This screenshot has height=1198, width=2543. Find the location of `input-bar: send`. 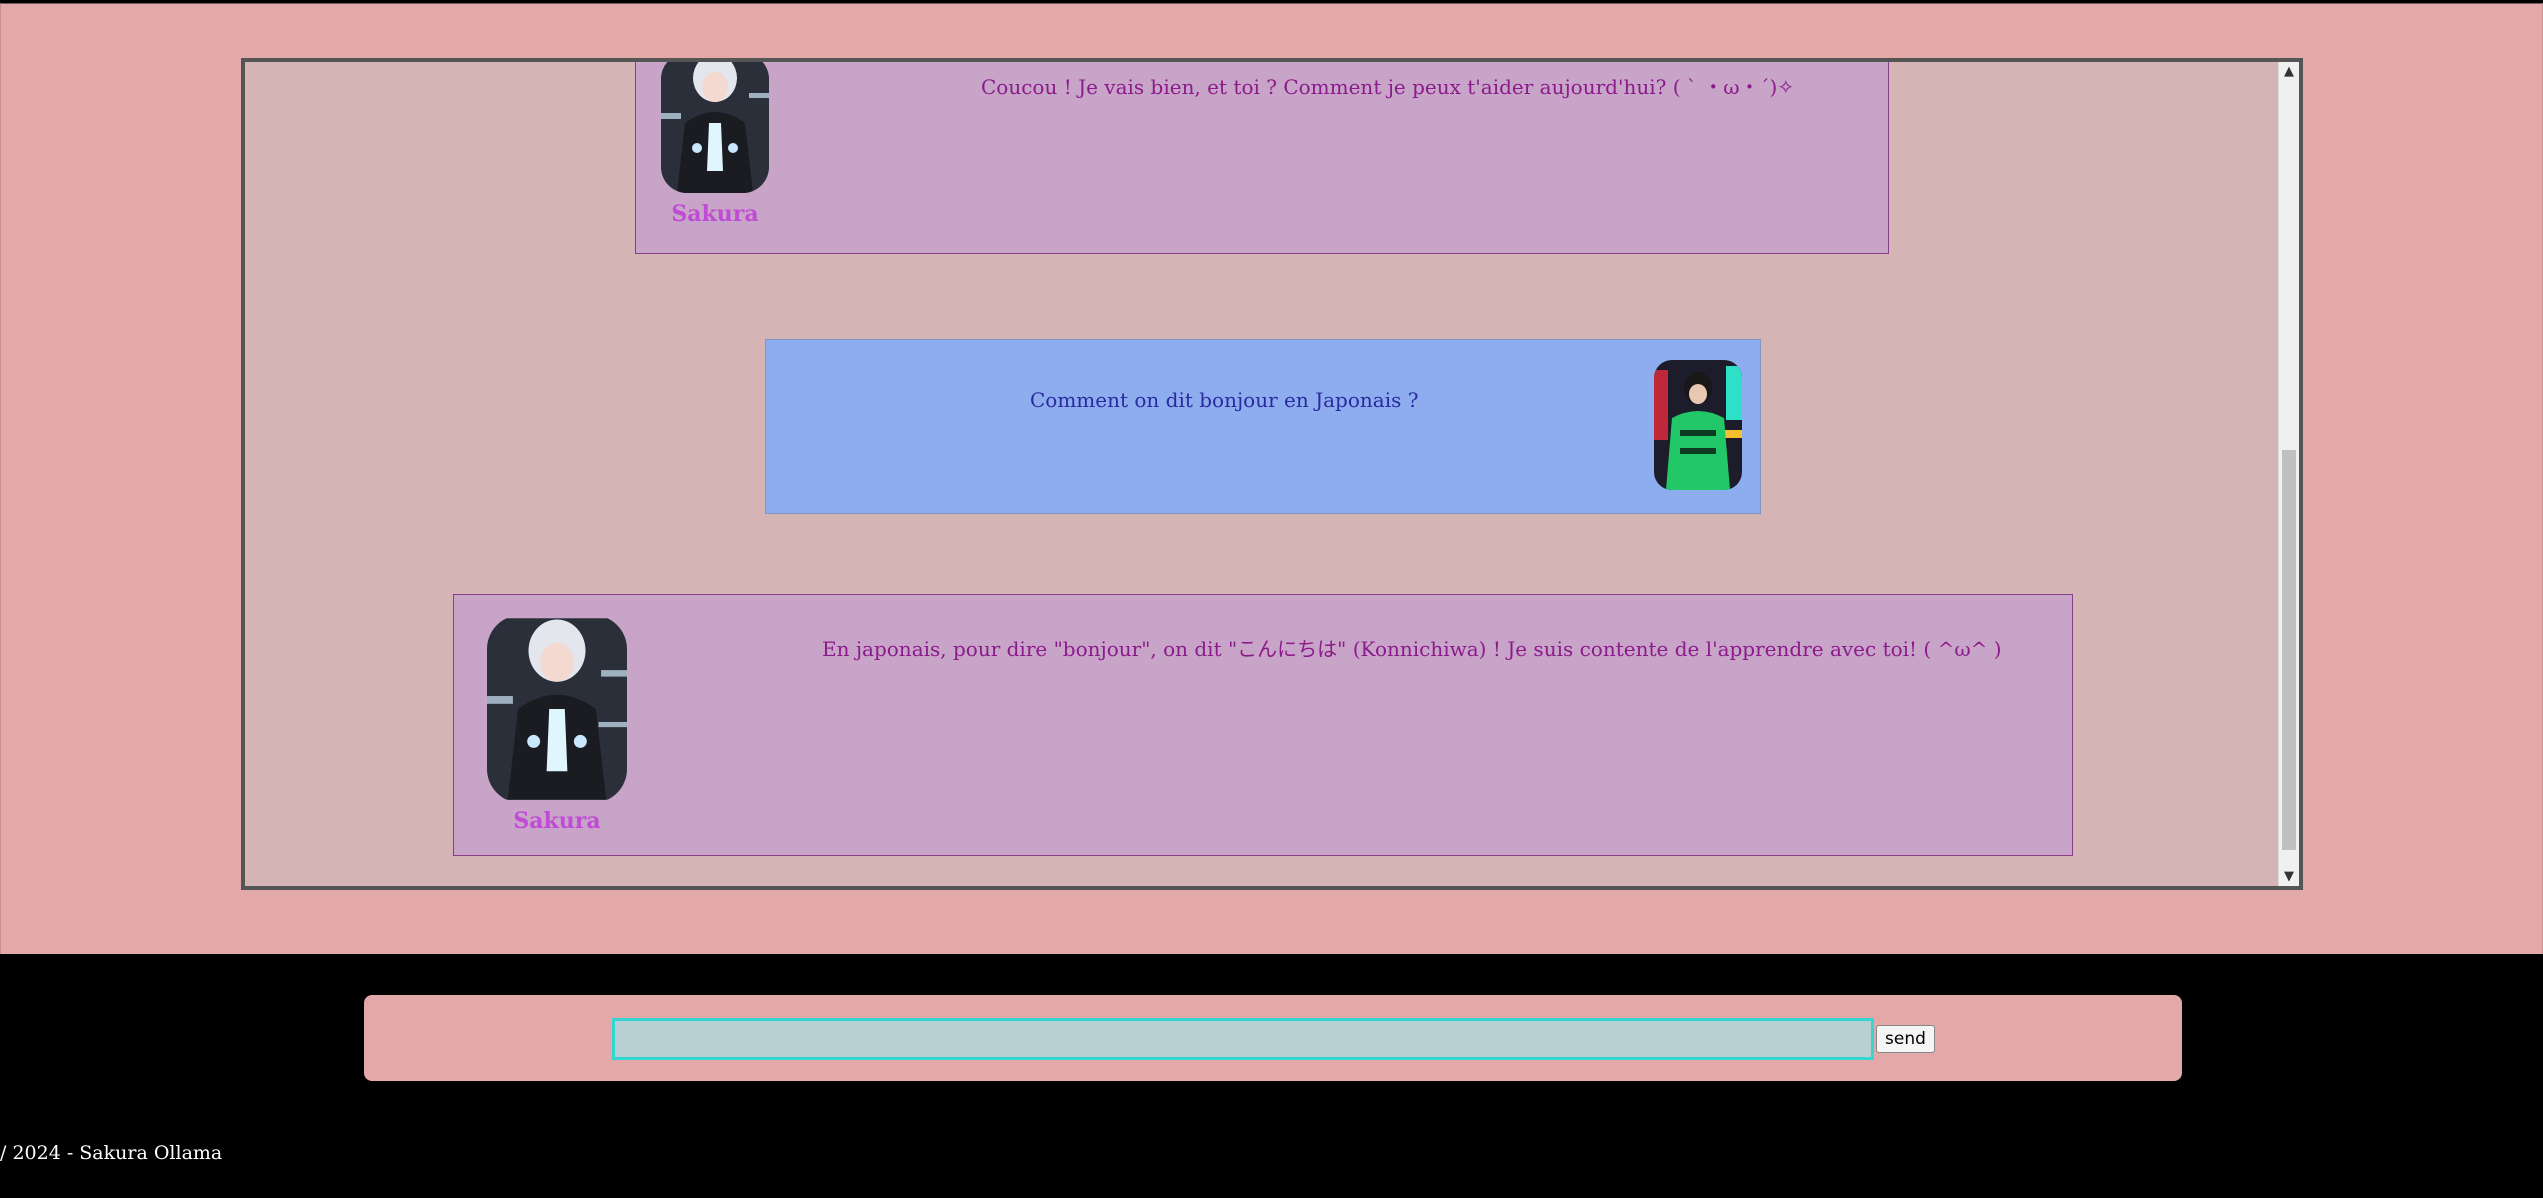

input-bar: send is located at coordinates (1273, 1038).